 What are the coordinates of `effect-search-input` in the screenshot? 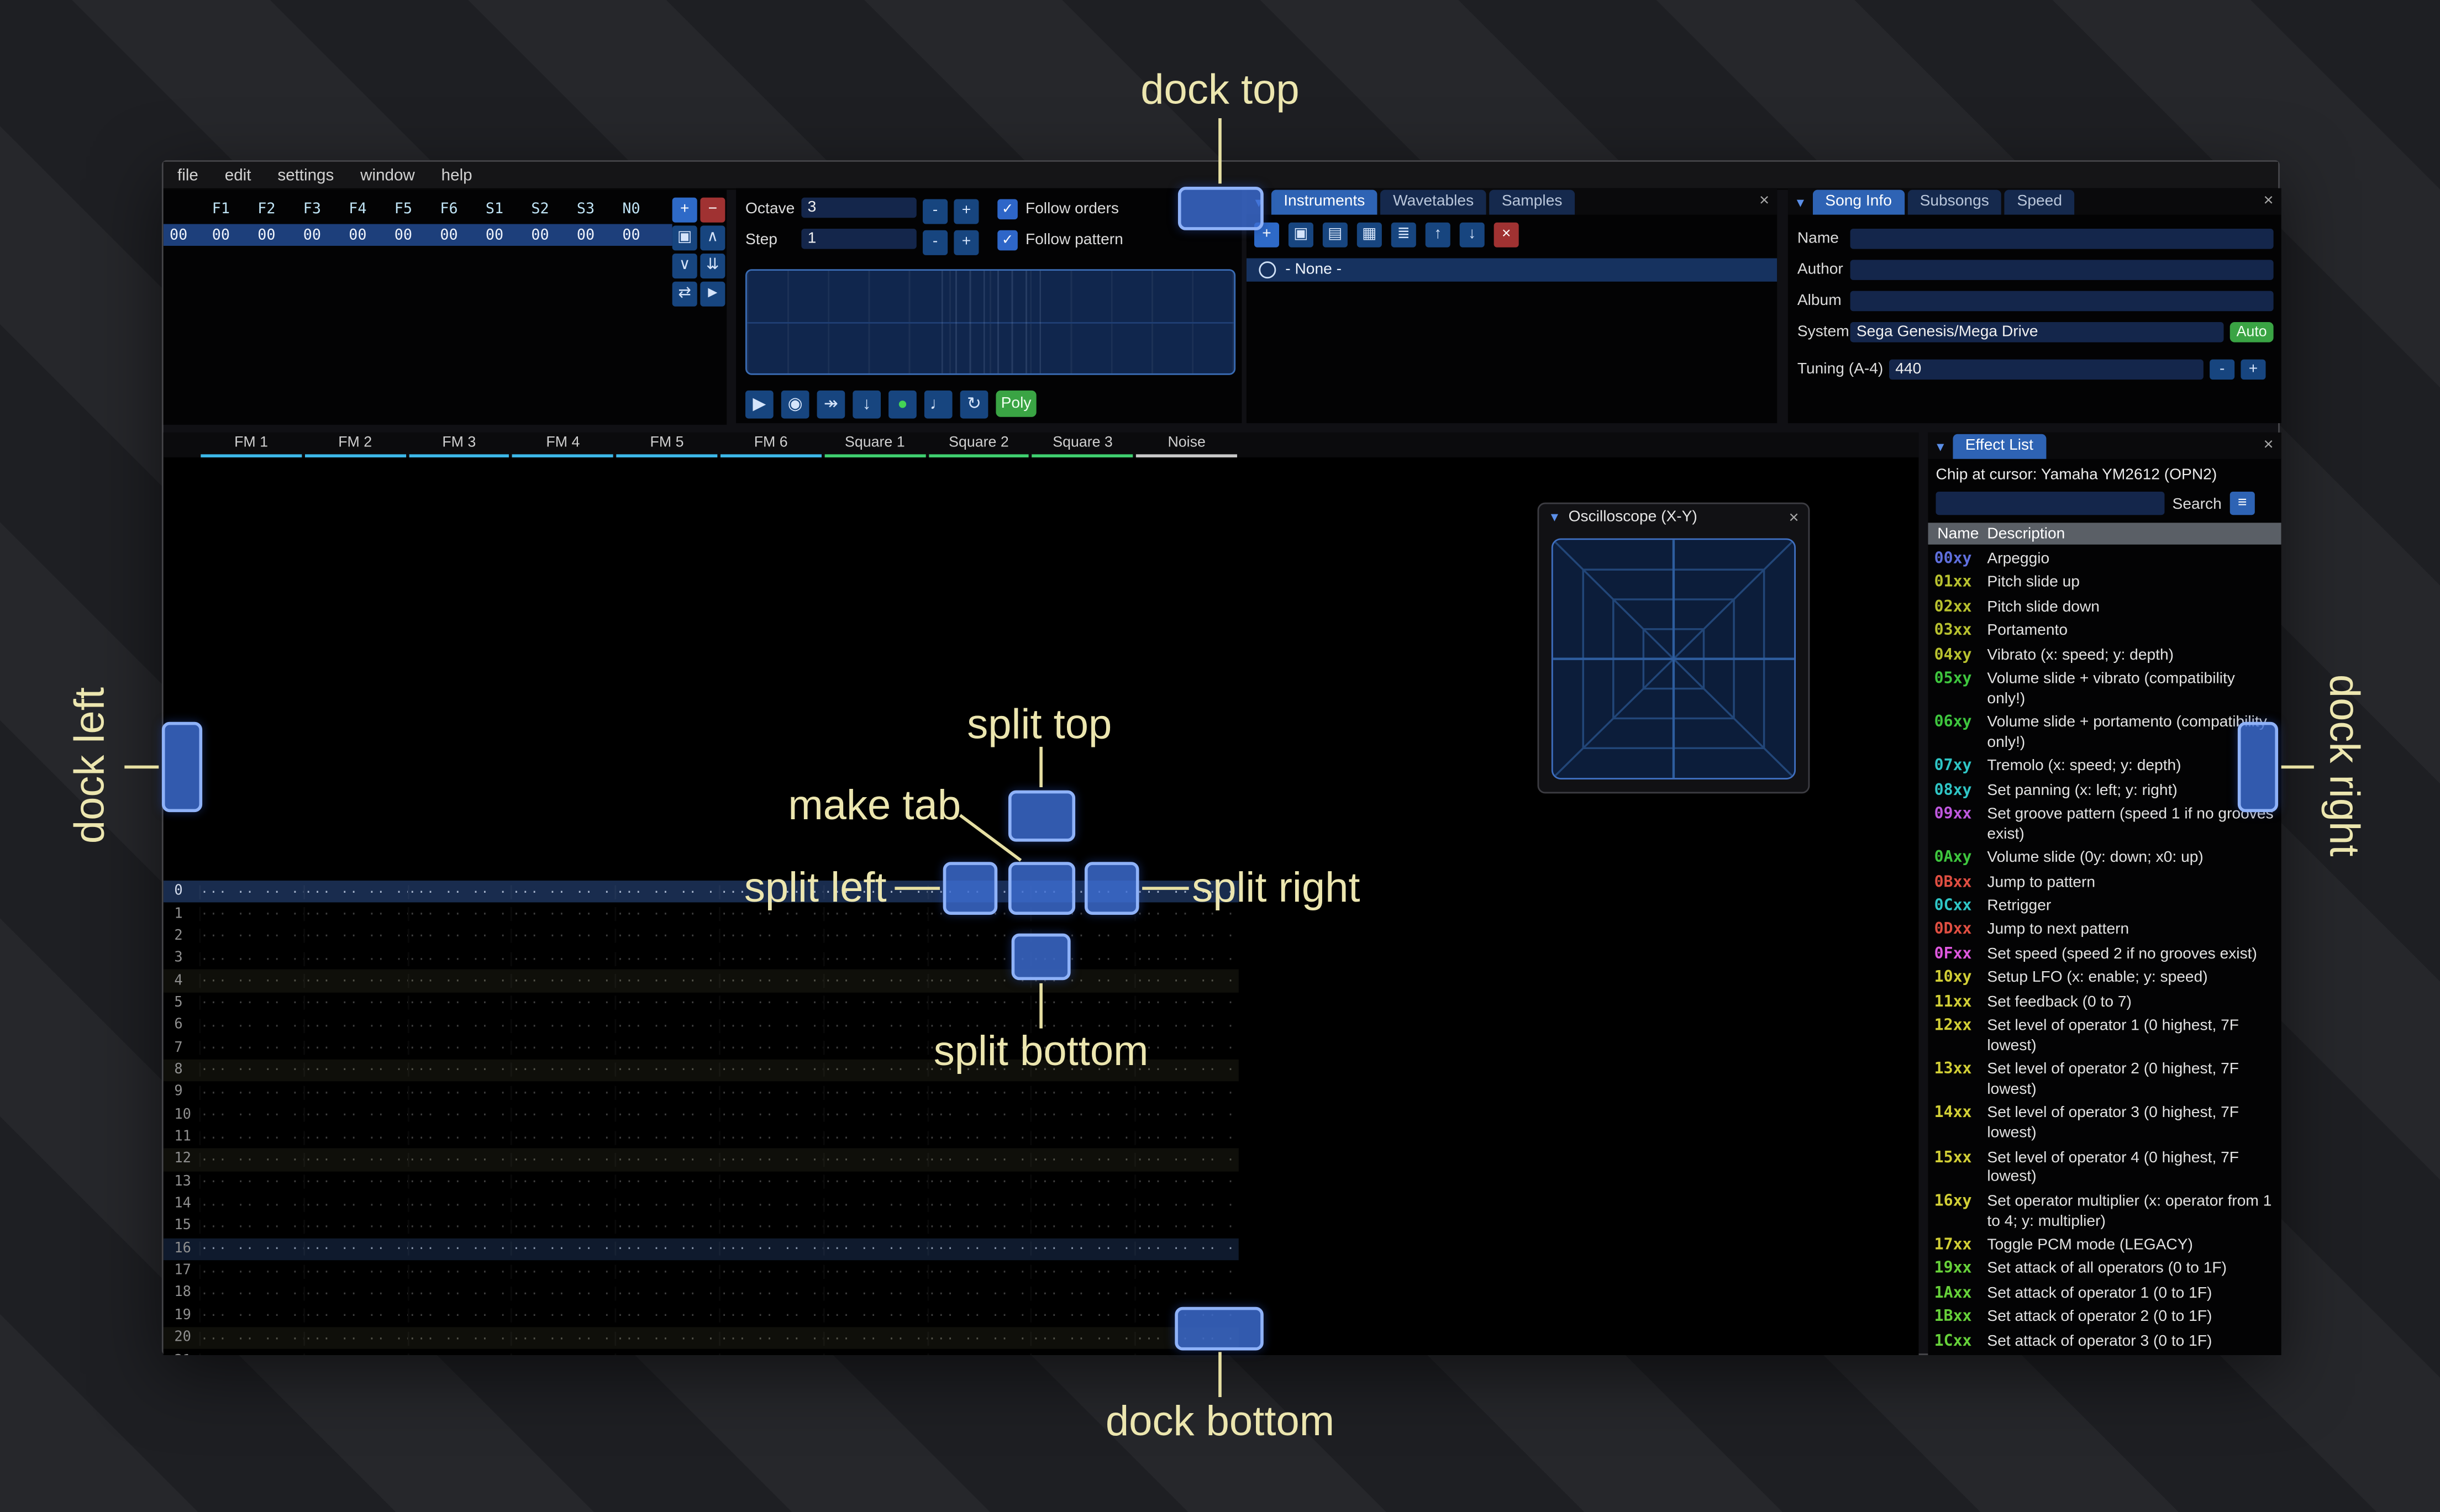 It's located at (2050, 503).